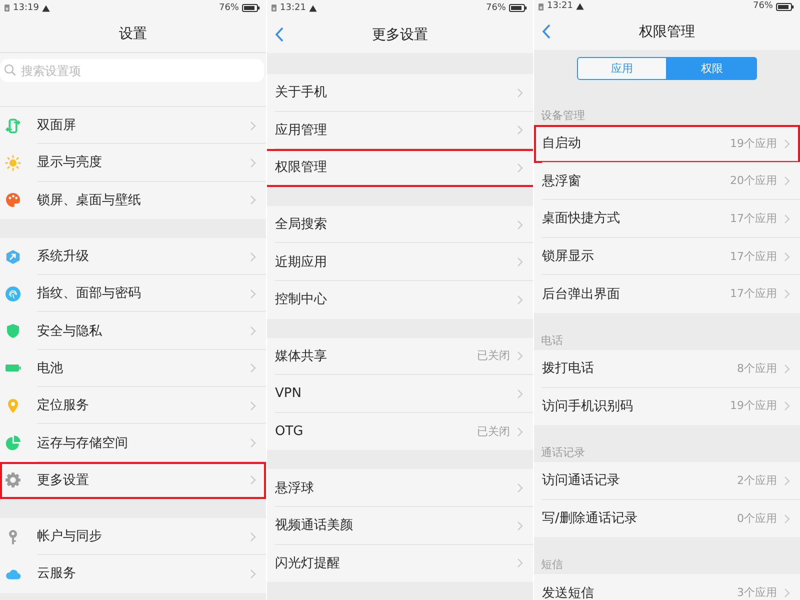 Image resolution: width=800 pixels, height=600 pixels. What do you see at coordinates (400, 168) in the screenshot?
I see `settings-item: 权限管理` at bounding box center [400, 168].